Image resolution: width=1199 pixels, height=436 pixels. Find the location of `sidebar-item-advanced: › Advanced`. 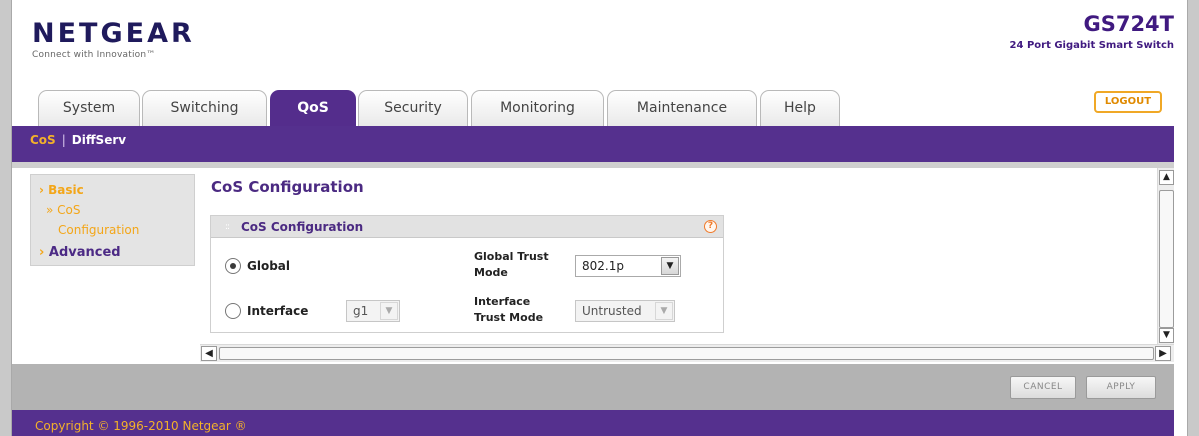

sidebar-item-advanced: › Advanced is located at coordinates (80, 252).